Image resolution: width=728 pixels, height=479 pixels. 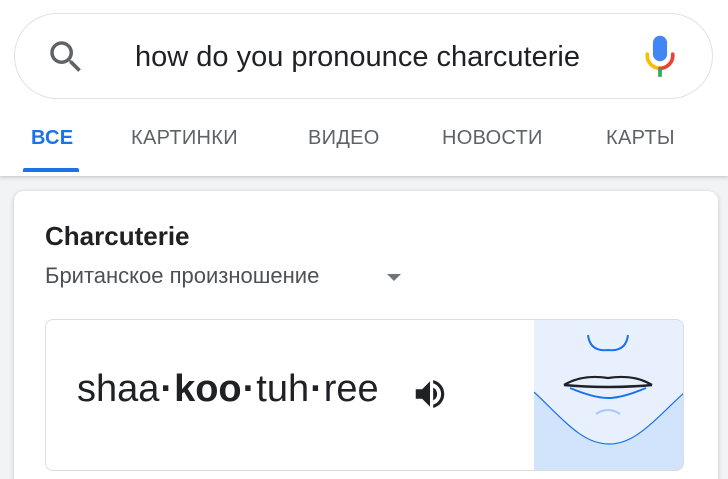 What do you see at coordinates (344, 142) in the screenshot?
I see `tab-videos: ВИДЕО` at bounding box center [344, 142].